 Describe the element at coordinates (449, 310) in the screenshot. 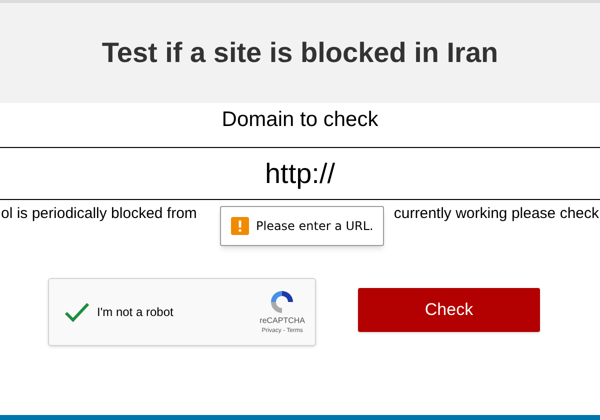

I see `check-button: Check` at that location.